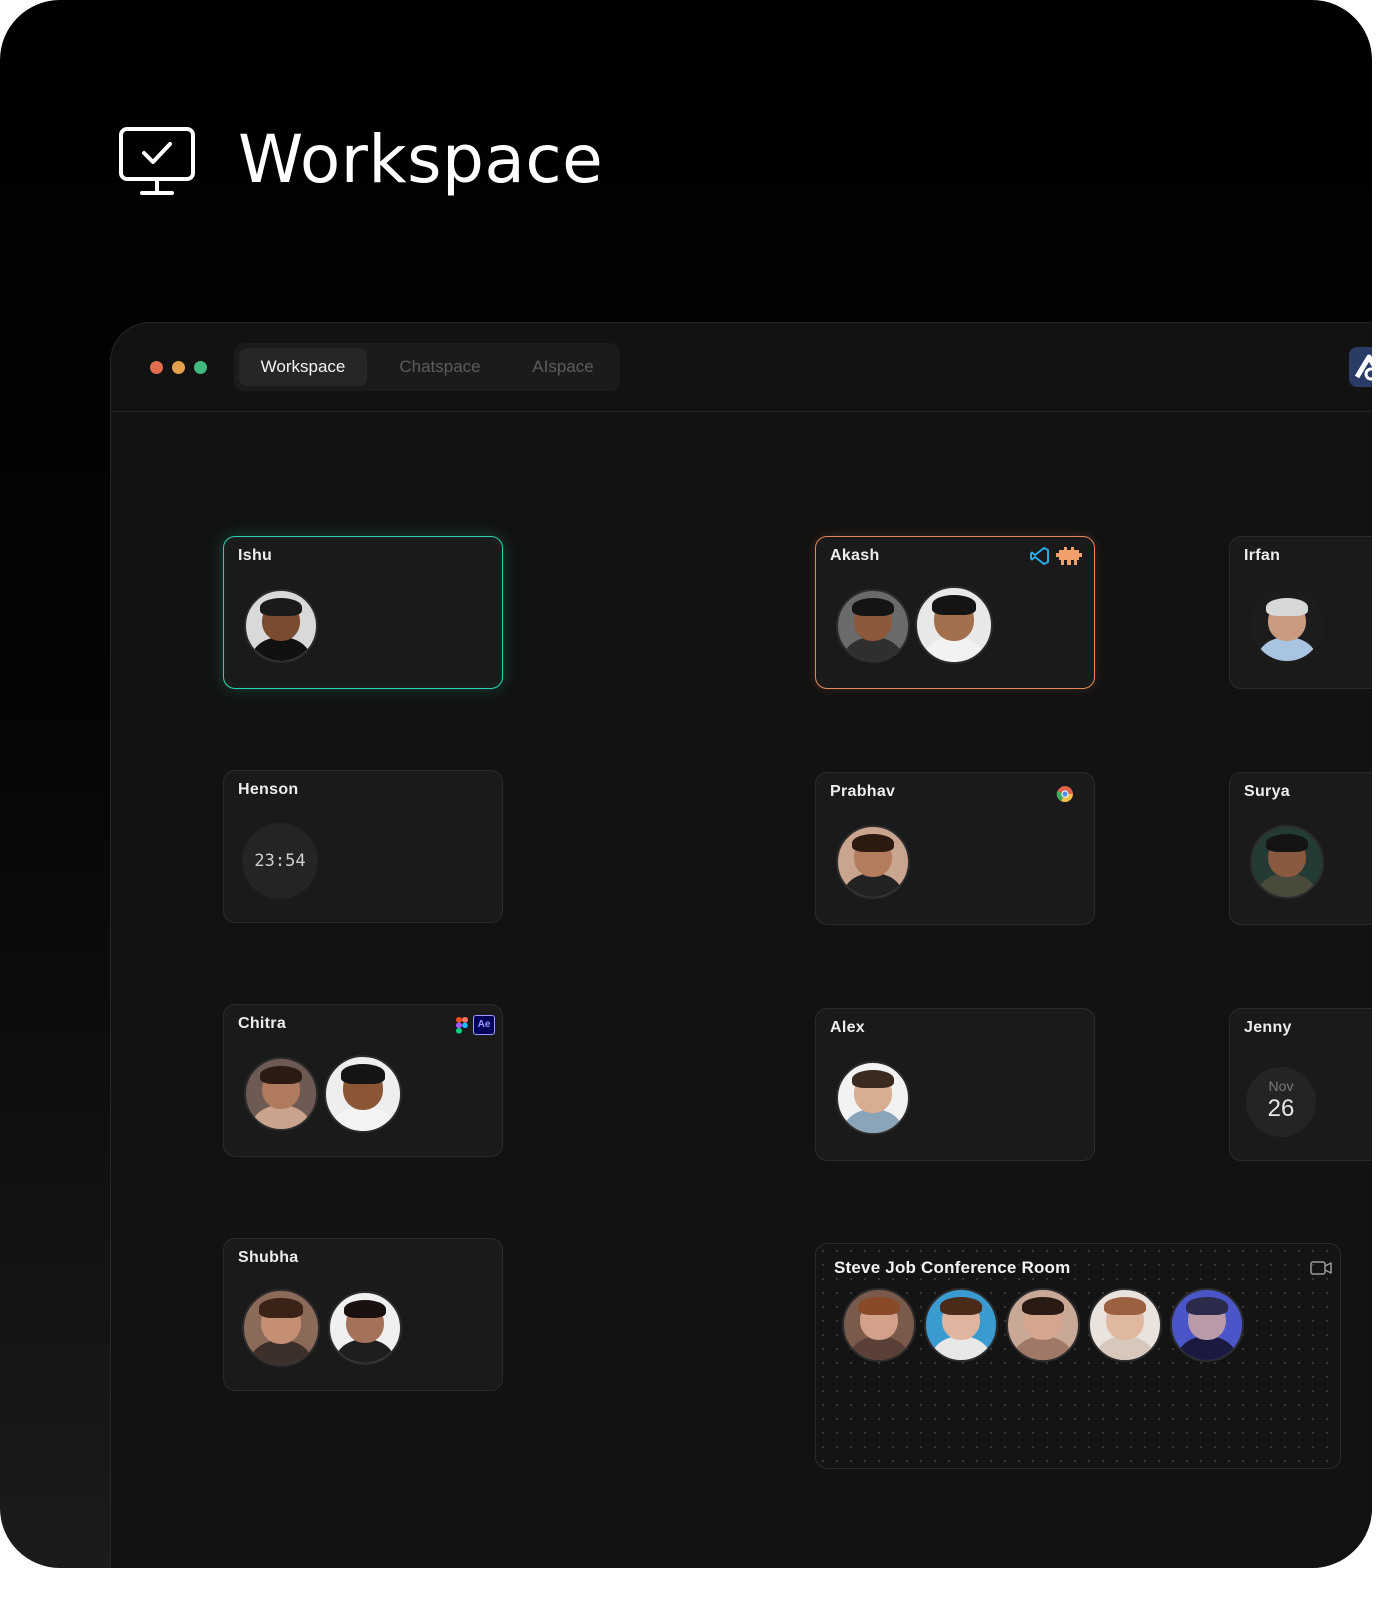 This screenshot has width=1400, height=1600. What do you see at coordinates (303, 367) in the screenshot?
I see `tab-workspace: Workspace` at bounding box center [303, 367].